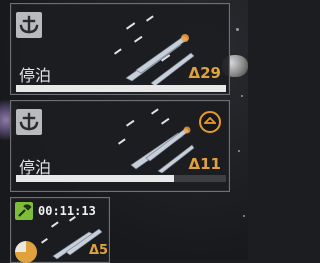  What do you see at coordinates (204, 164) in the screenshot?
I see `fleet-size: Δ11` at bounding box center [204, 164].